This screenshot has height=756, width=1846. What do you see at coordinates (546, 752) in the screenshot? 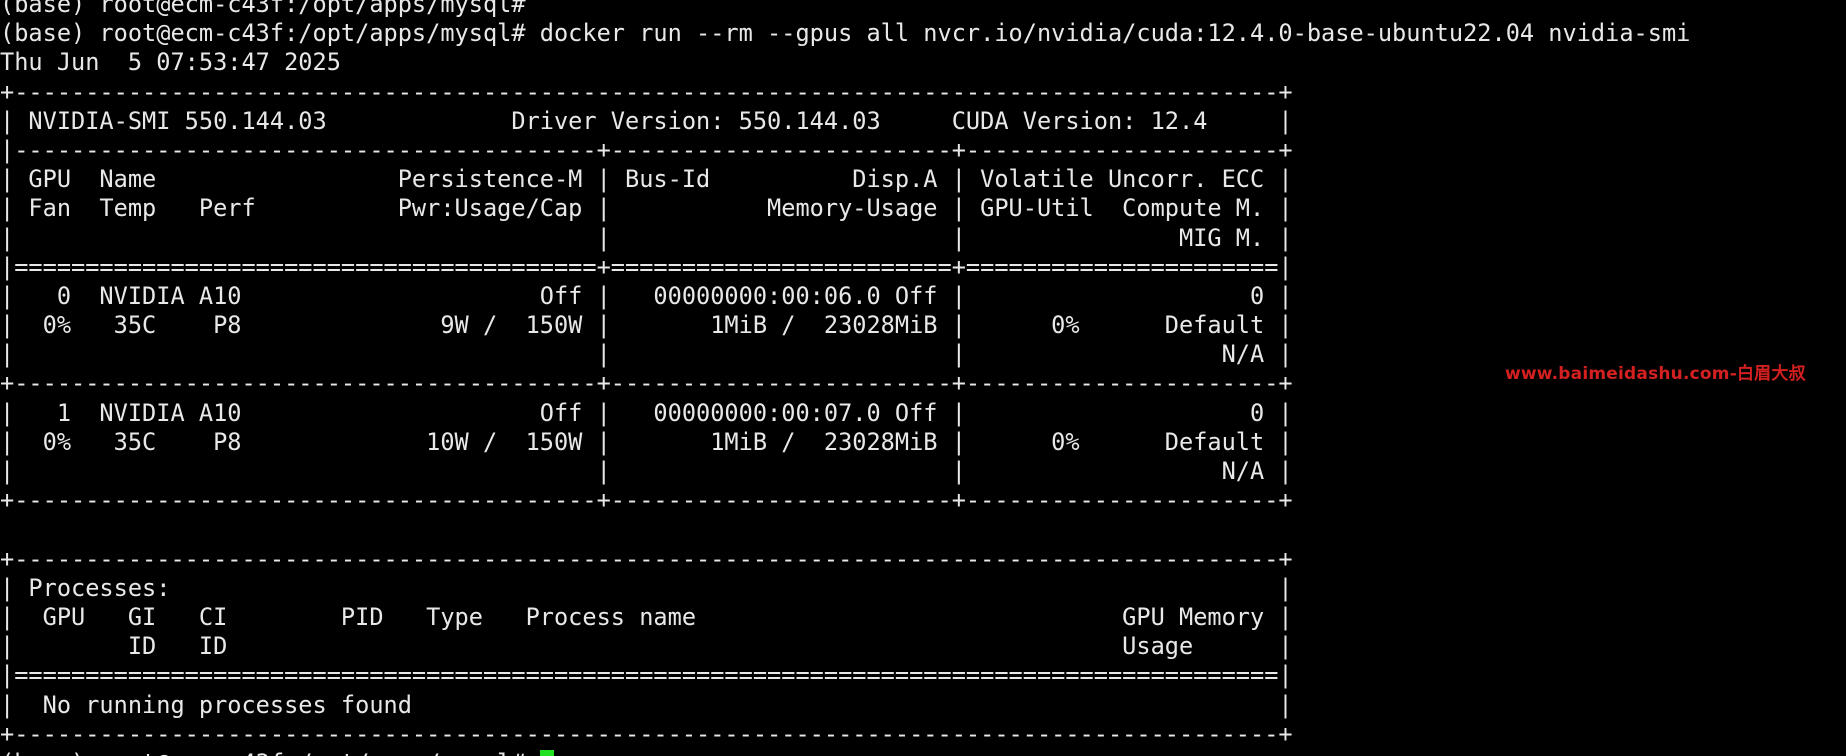
I see `text-cursor` at bounding box center [546, 752].